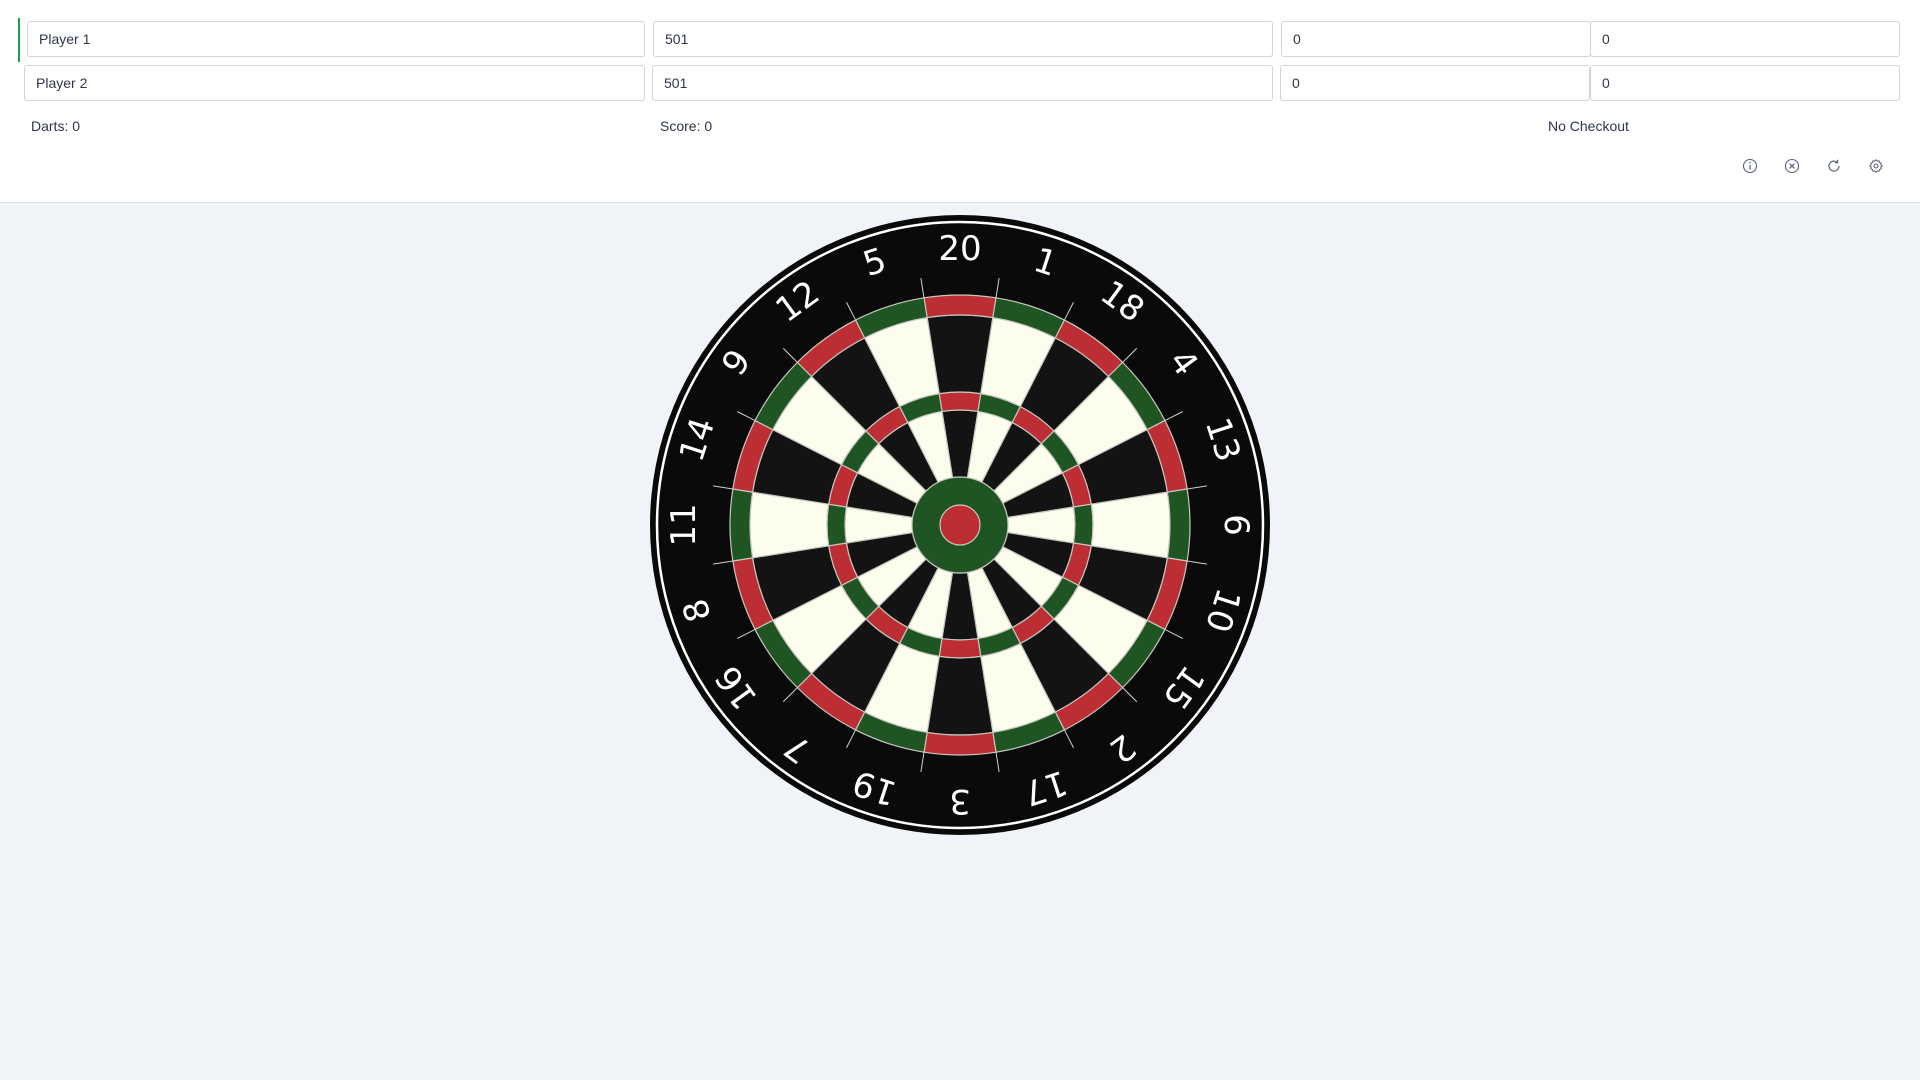  Describe the element at coordinates (19, 40) in the screenshot. I see `active-player-indicator` at that location.